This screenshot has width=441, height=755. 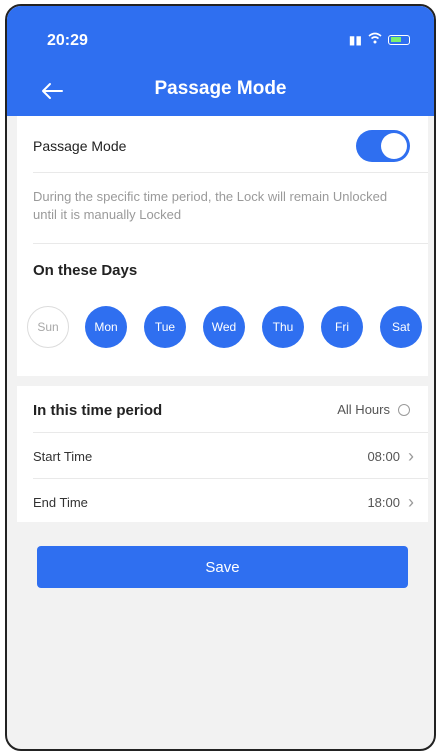 I want to click on day-thu: Thu, so click(x=283, y=327).